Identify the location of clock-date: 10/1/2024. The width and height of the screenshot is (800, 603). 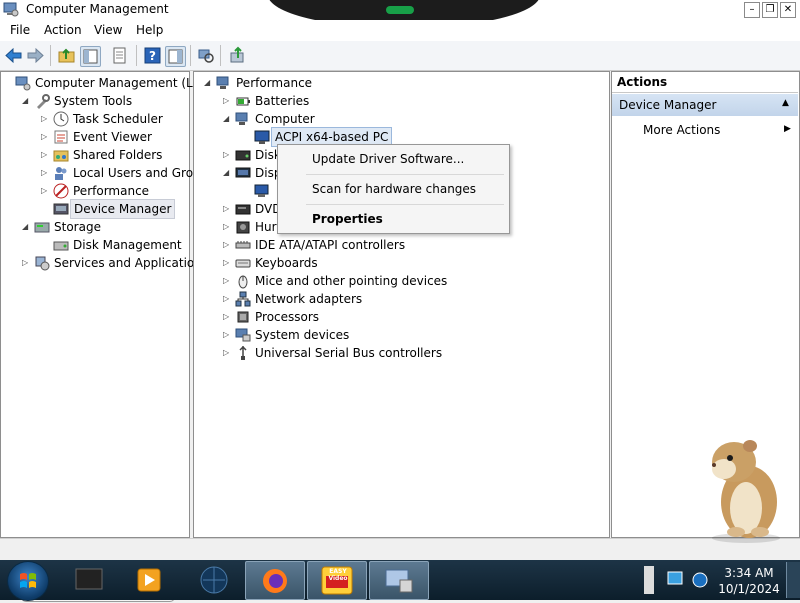
(749, 589).